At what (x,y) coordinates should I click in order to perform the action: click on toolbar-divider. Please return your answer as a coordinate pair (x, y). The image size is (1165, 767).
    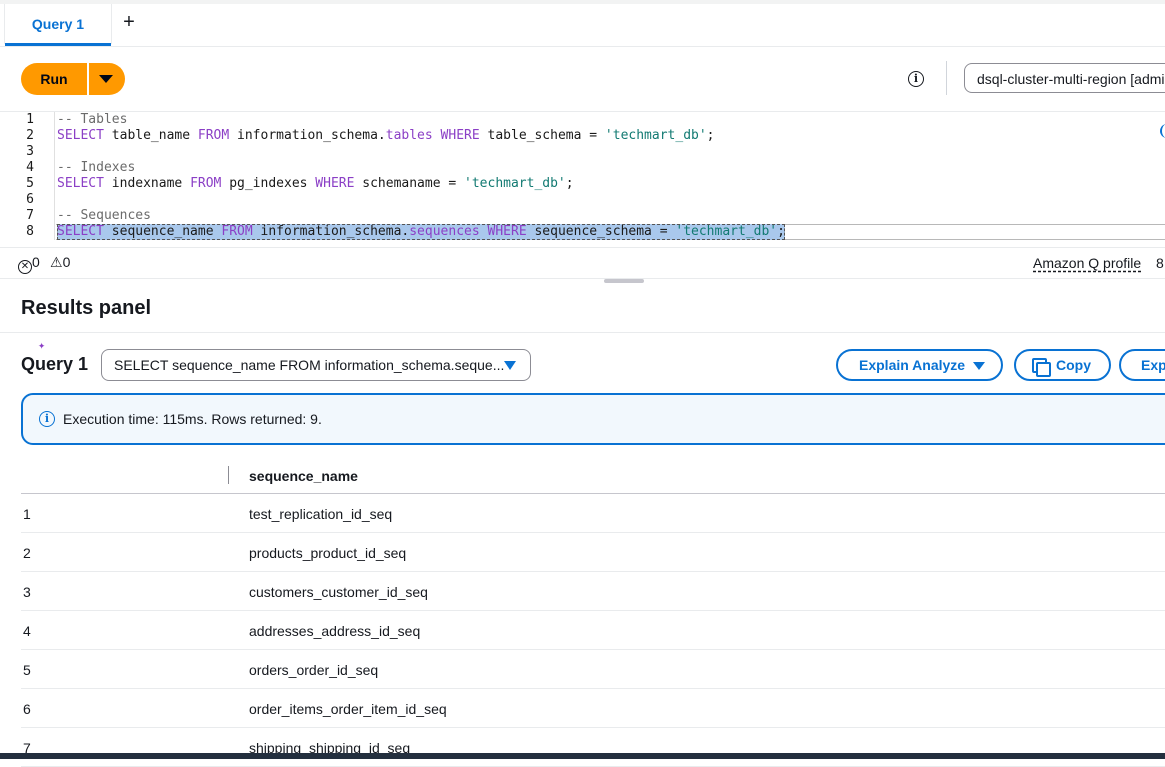
    Looking at the image, I should click on (946, 78).